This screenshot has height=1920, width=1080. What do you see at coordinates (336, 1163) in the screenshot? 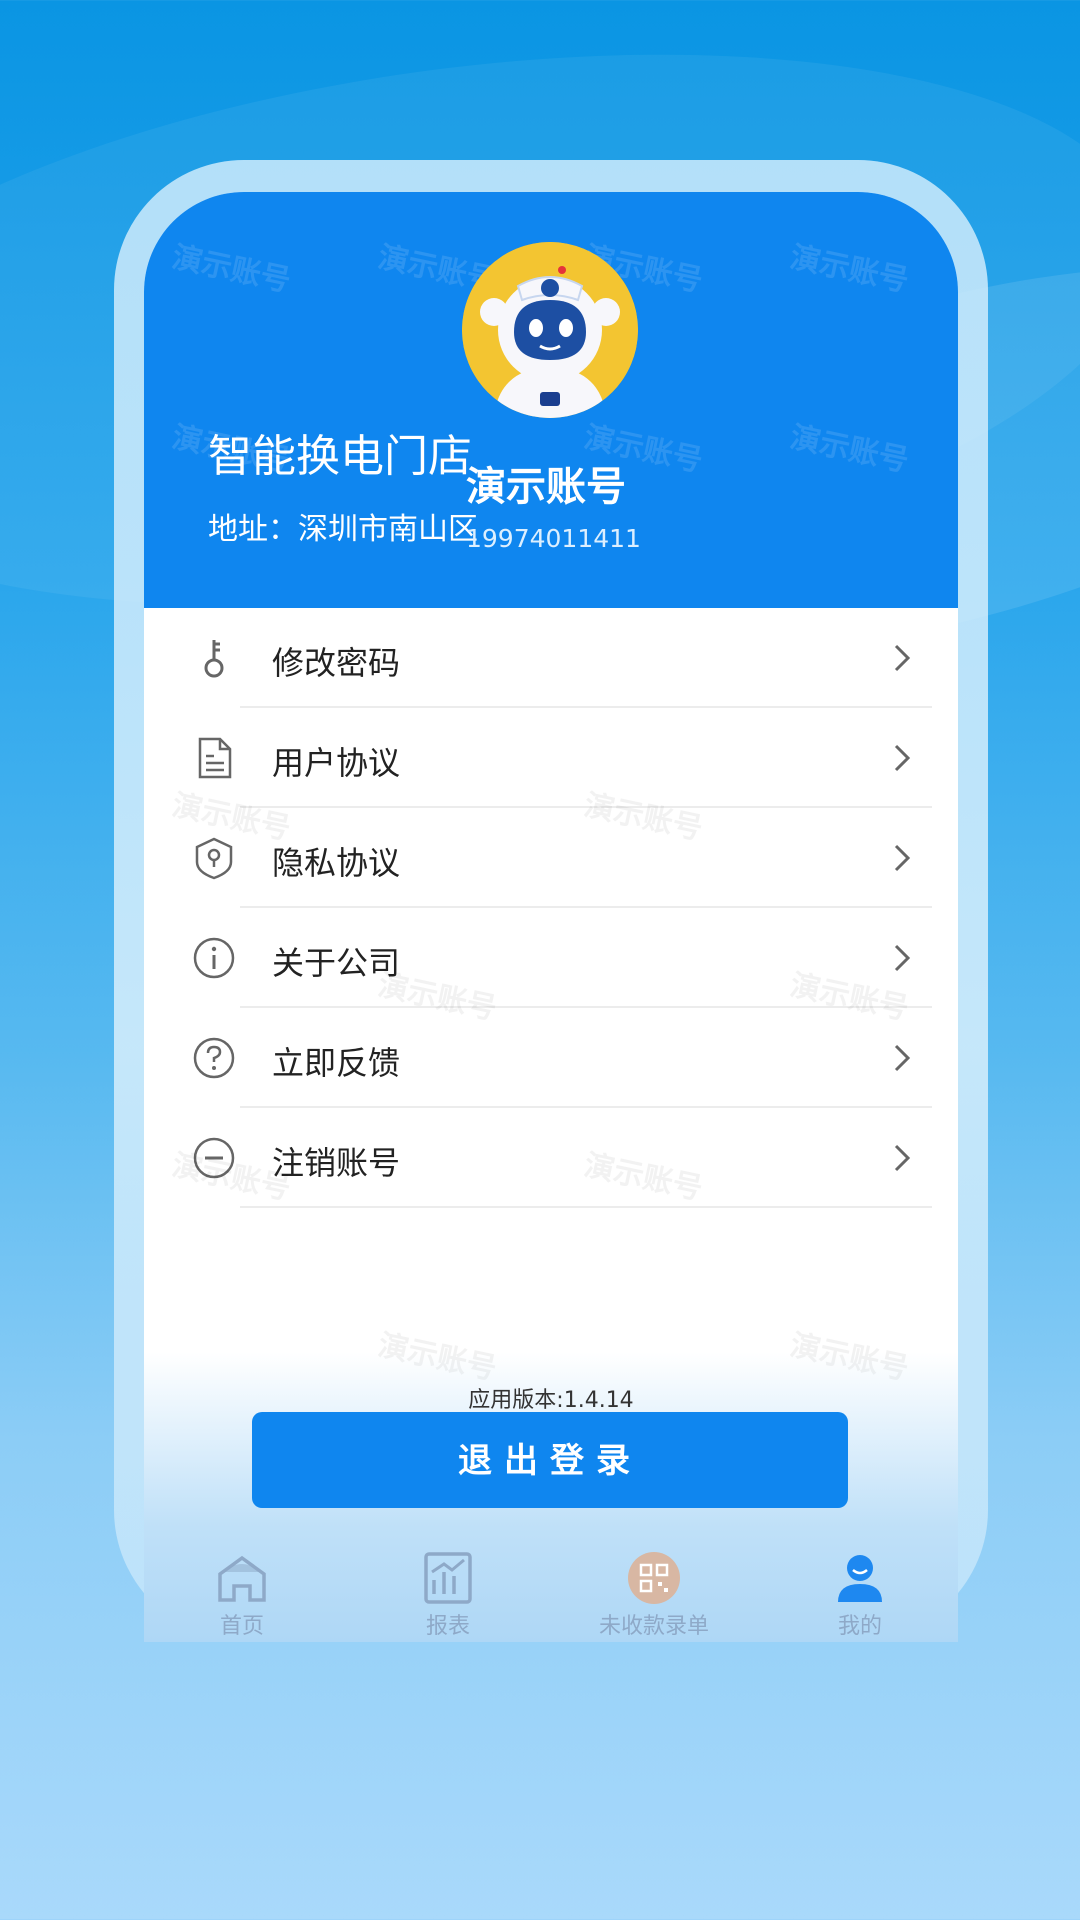
I see `menu-item-label: 注销账号` at bounding box center [336, 1163].